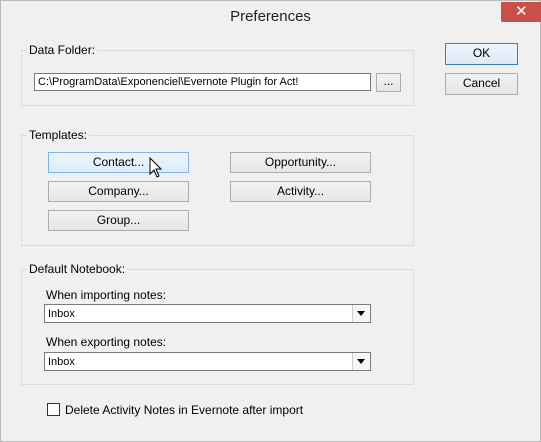 The image size is (541, 442). Describe the element at coordinates (53, 409) in the screenshot. I see `delete-activity-notes-checkbox` at that location.